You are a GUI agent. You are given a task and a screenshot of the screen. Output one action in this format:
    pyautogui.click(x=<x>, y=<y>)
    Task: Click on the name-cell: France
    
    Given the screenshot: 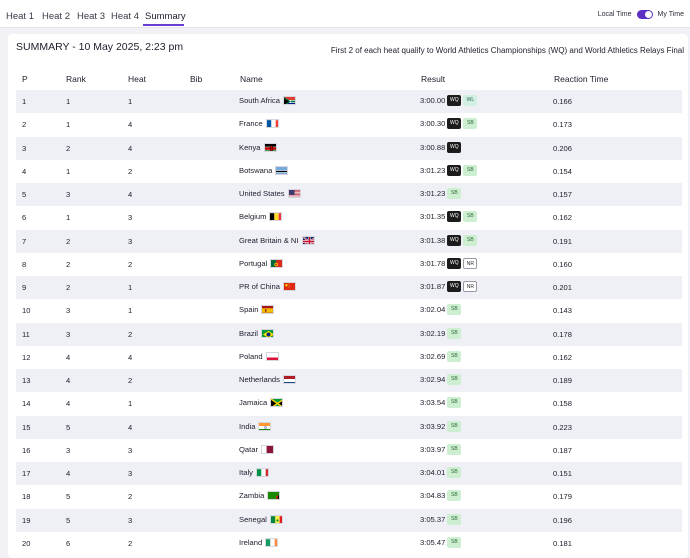 What is the action you would take?
    pyautogui.click(x=259, y=124)
    